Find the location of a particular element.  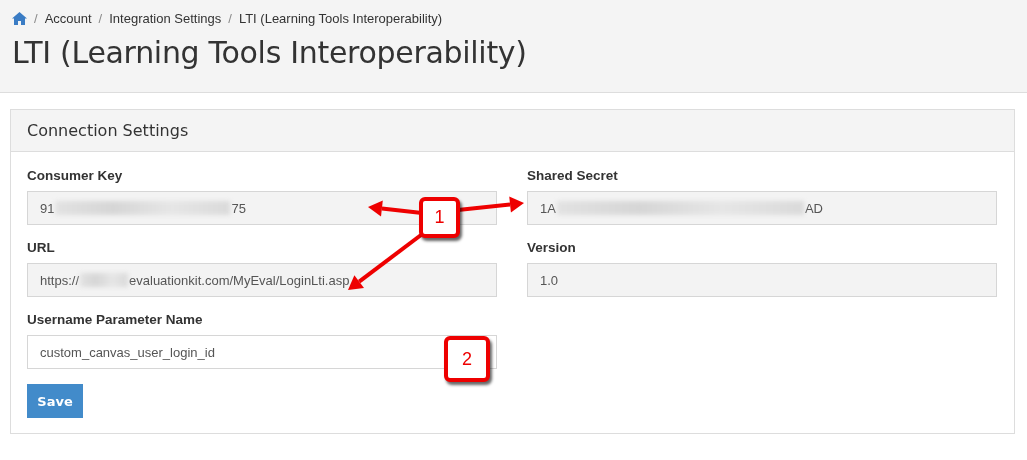

breadcrumb-link: Account is located at coordinates (68, 18).